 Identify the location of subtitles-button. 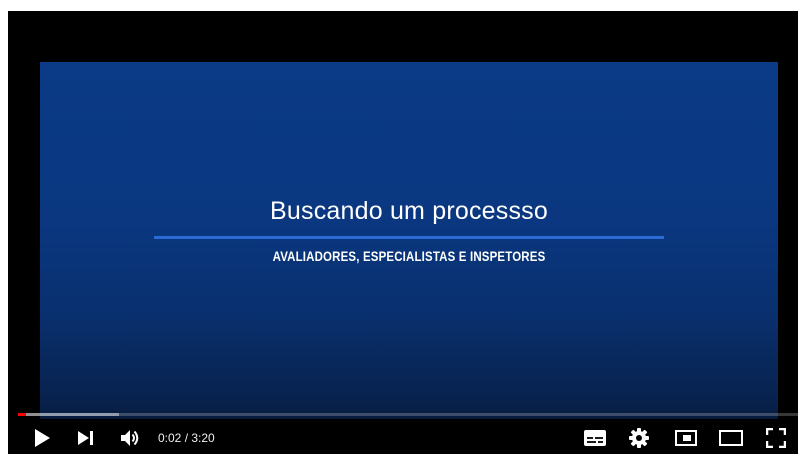
(595, 437).